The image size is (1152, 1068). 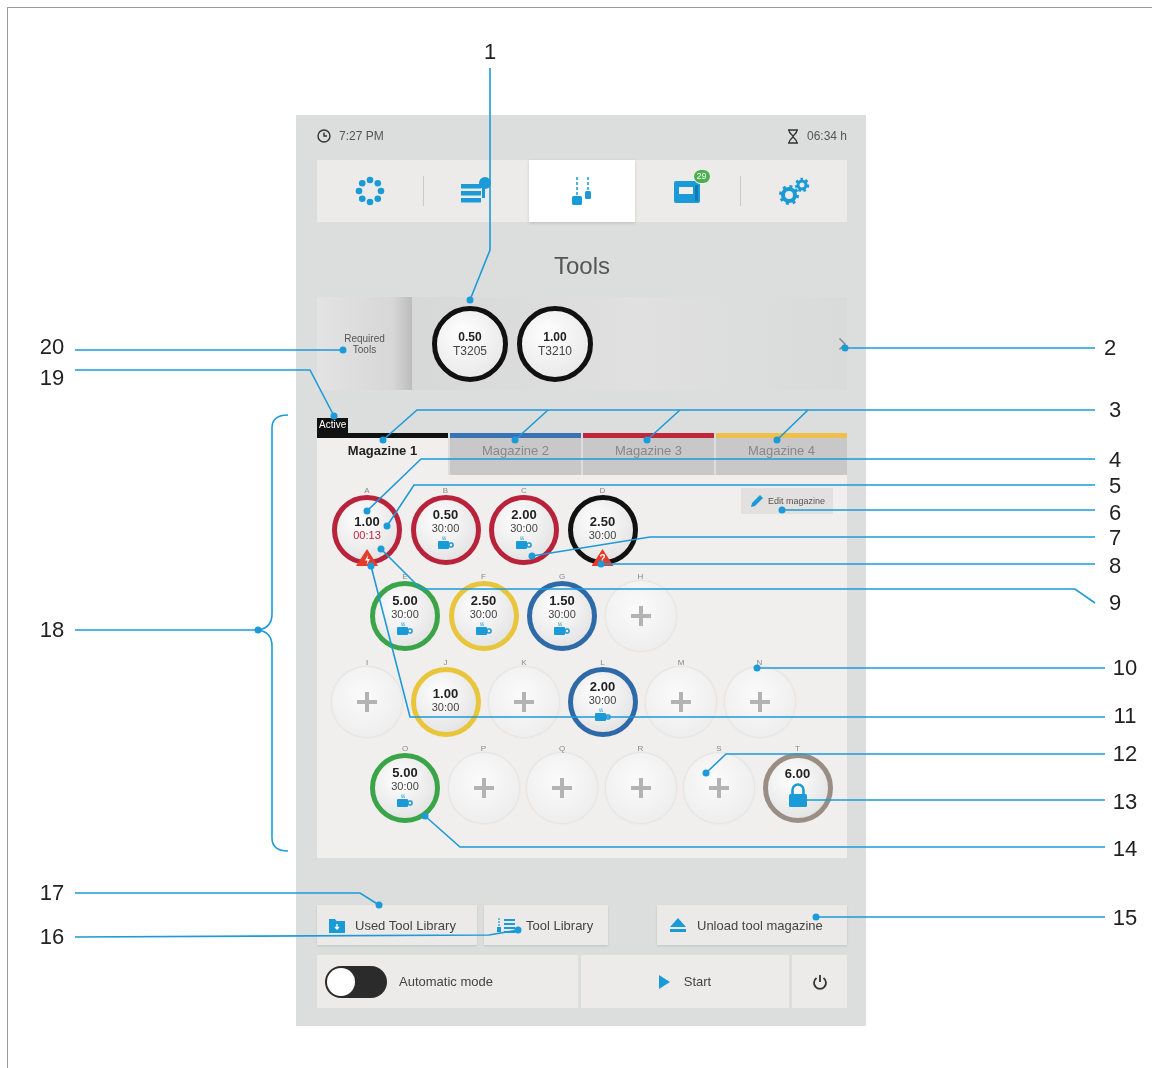 I want to click on slot-letter: N, so click(x=759, y=663).